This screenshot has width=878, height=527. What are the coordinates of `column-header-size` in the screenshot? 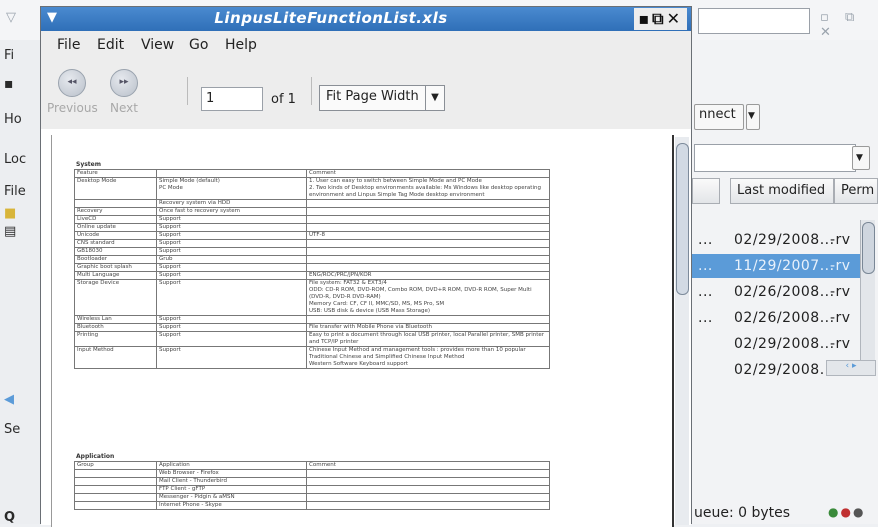 It's located at (706, 191).